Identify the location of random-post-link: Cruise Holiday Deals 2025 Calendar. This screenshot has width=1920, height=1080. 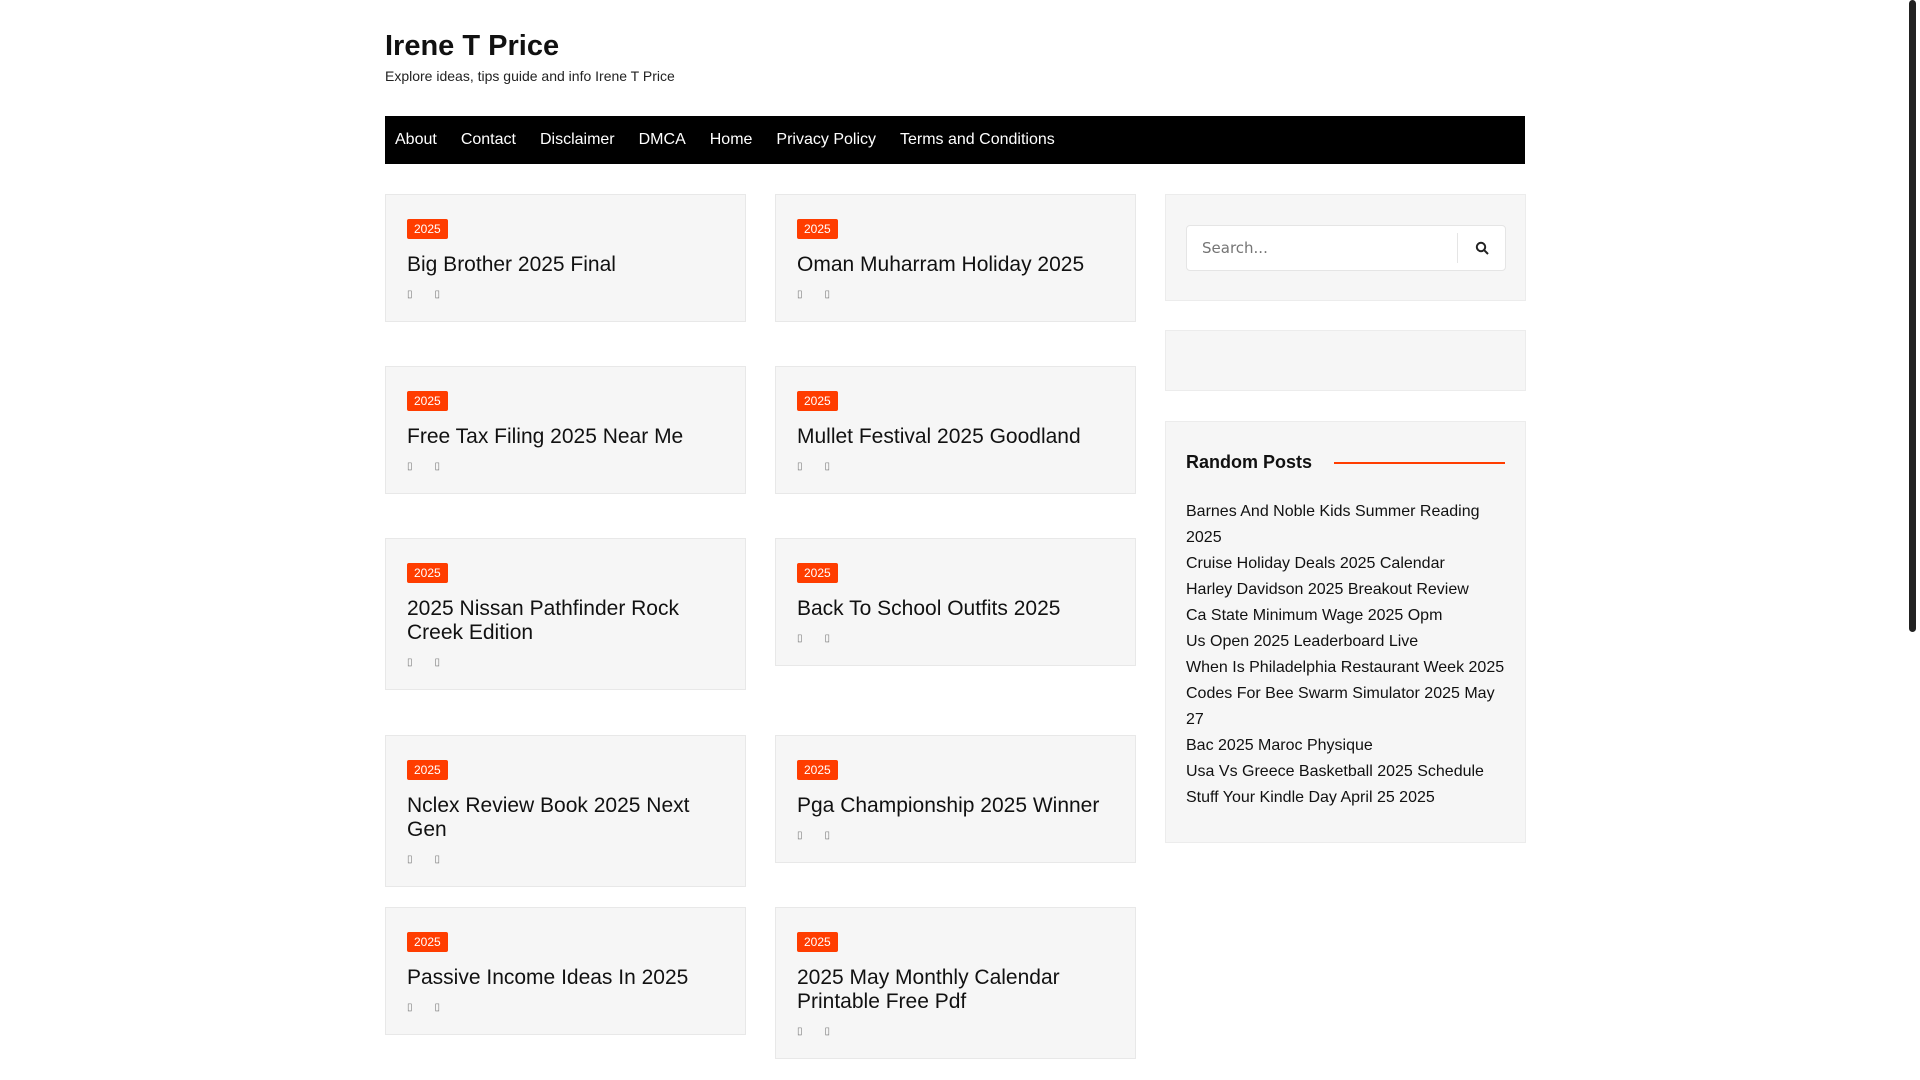
(1345, 564).